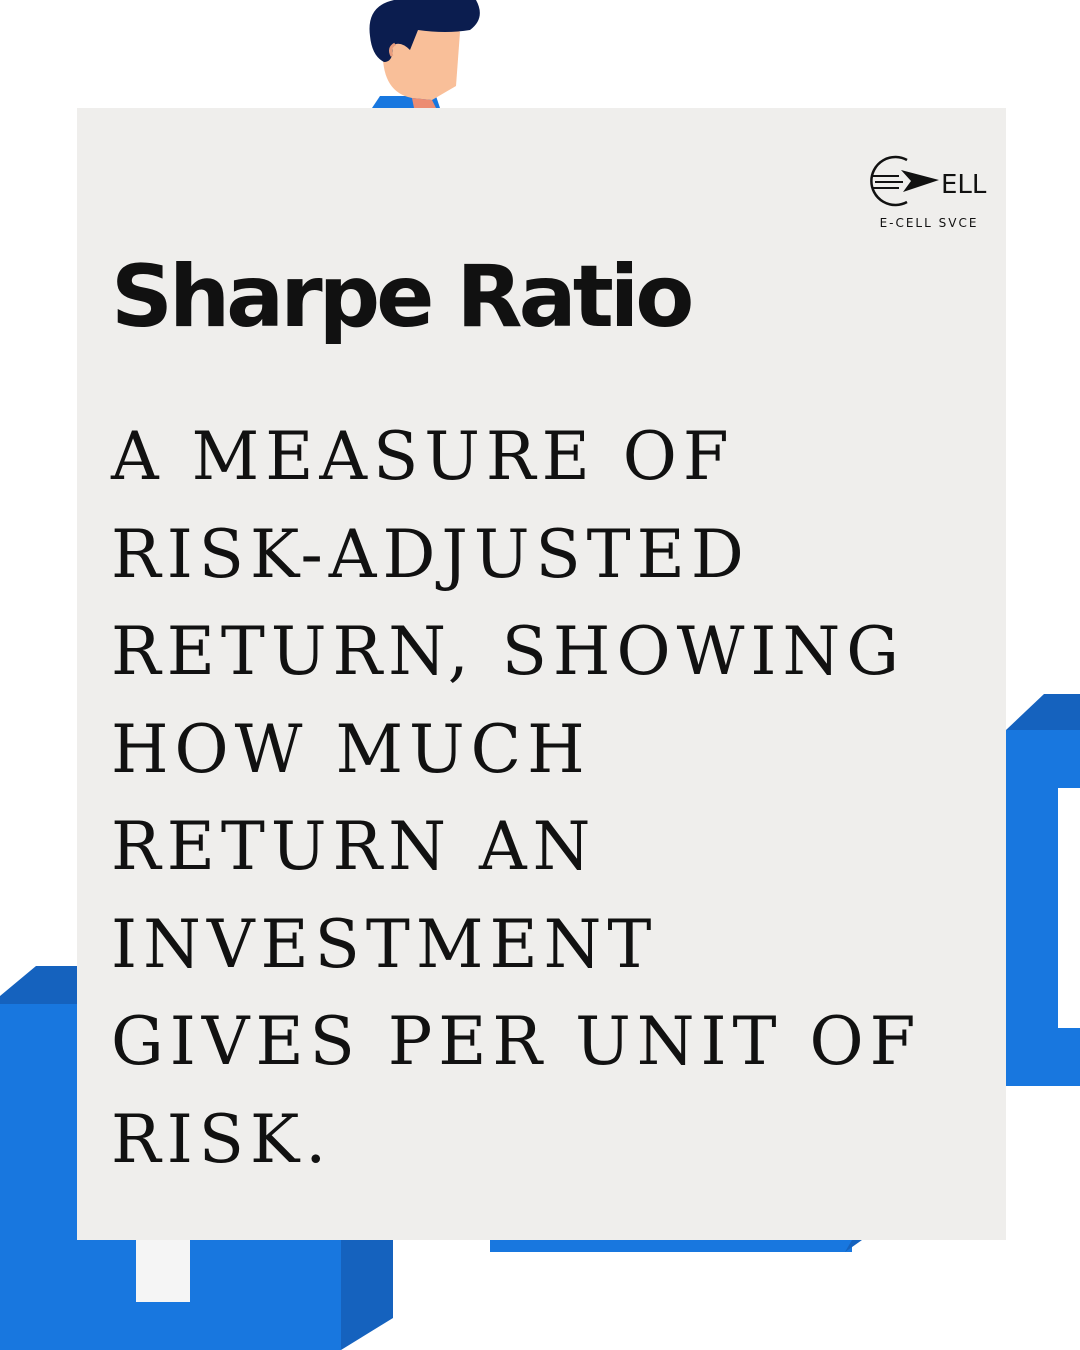  What do you see at coordinates (402, 297) in the screenshot?
I see `page-title: Sharpe Ratio` at bounding box center [402, 297].